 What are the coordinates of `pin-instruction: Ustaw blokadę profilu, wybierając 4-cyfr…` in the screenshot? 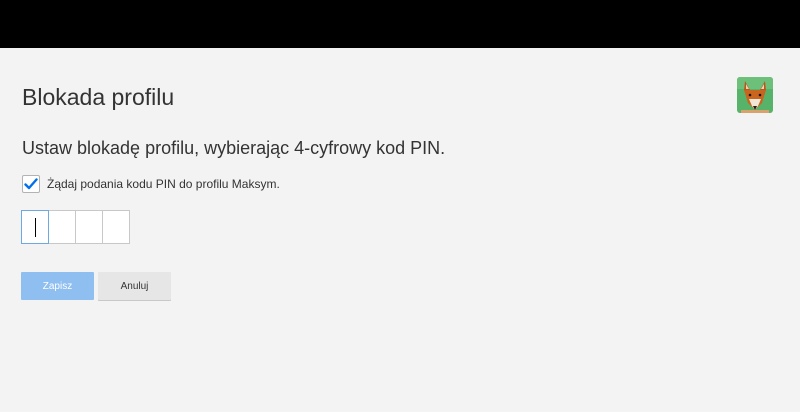 It's located at (234, 148).